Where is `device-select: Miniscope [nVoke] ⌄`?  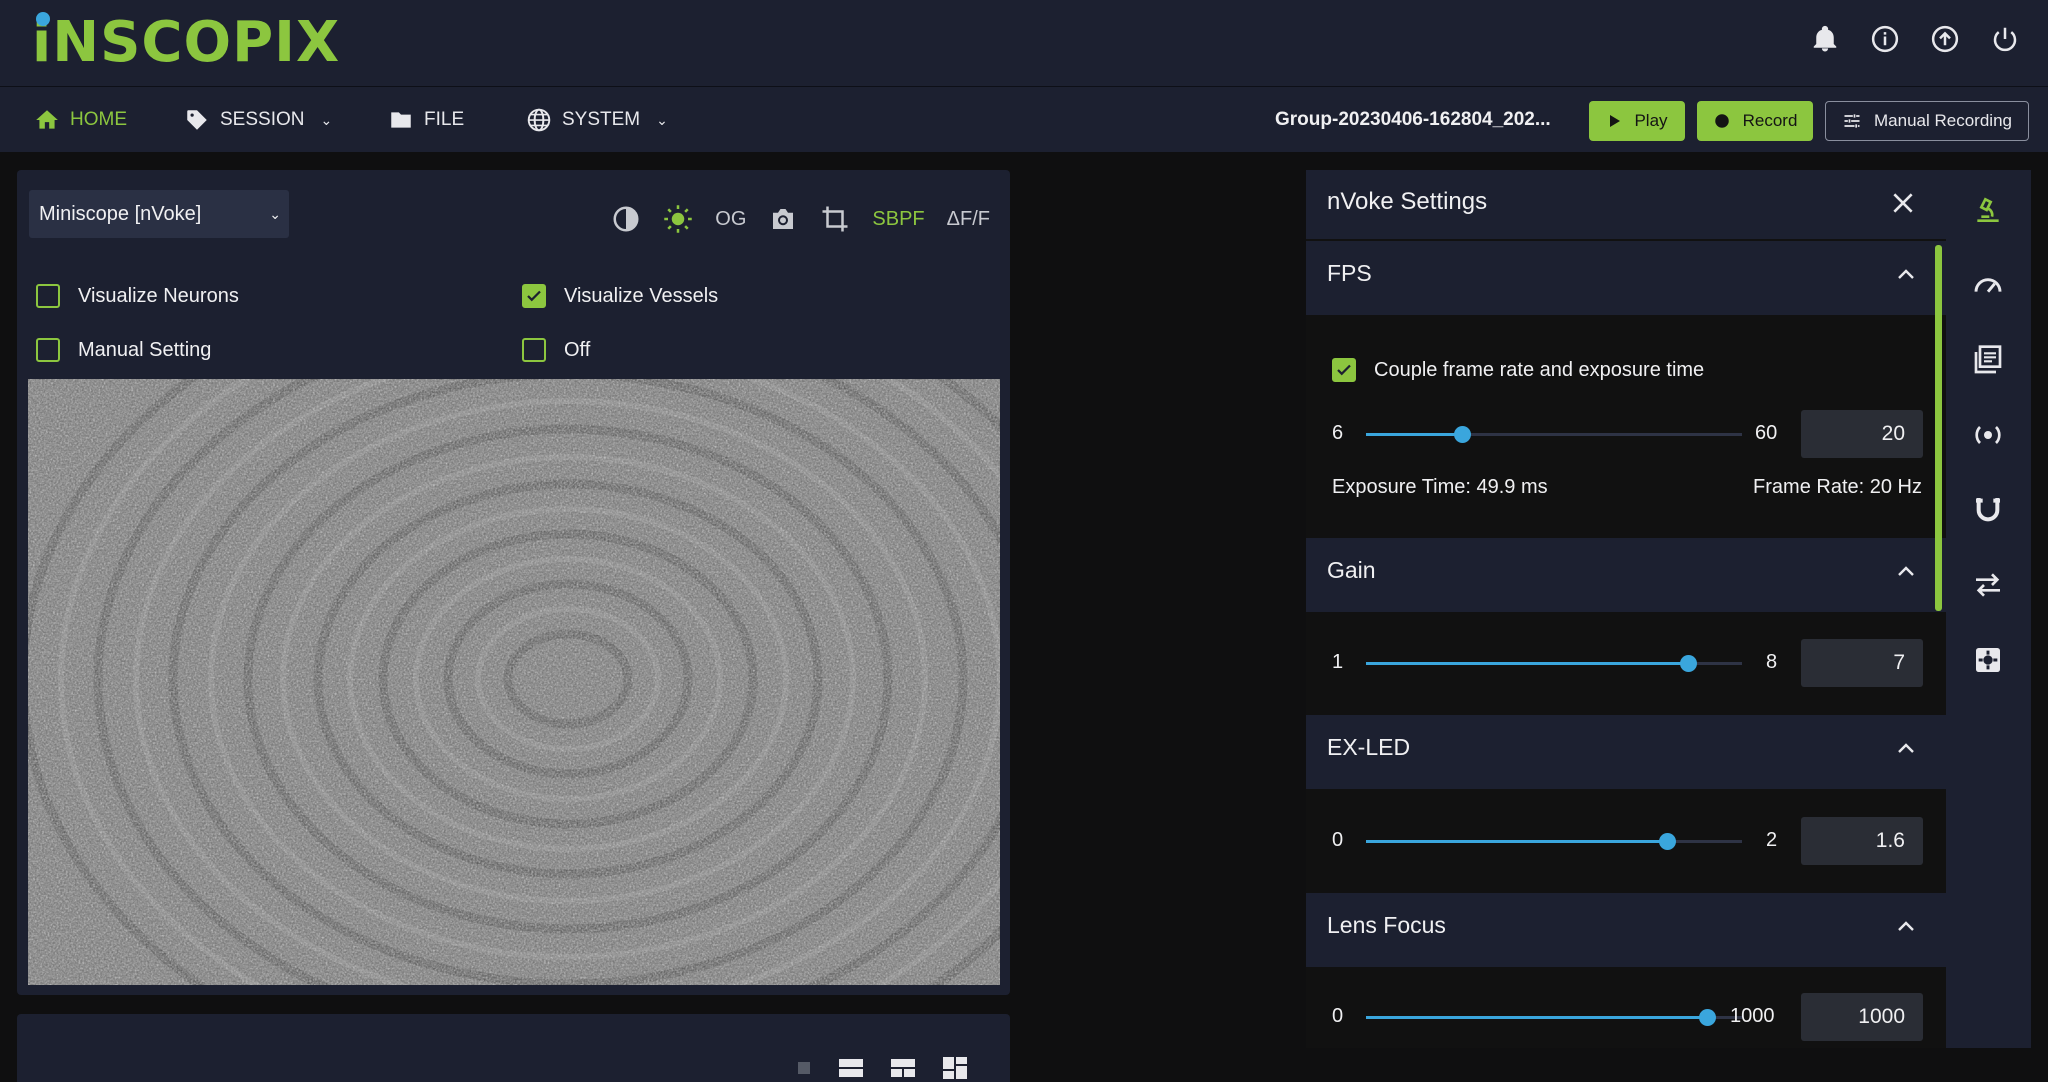 device-select: Miniscope [nVoke] ⌄ is located at coordinates (159, 214).